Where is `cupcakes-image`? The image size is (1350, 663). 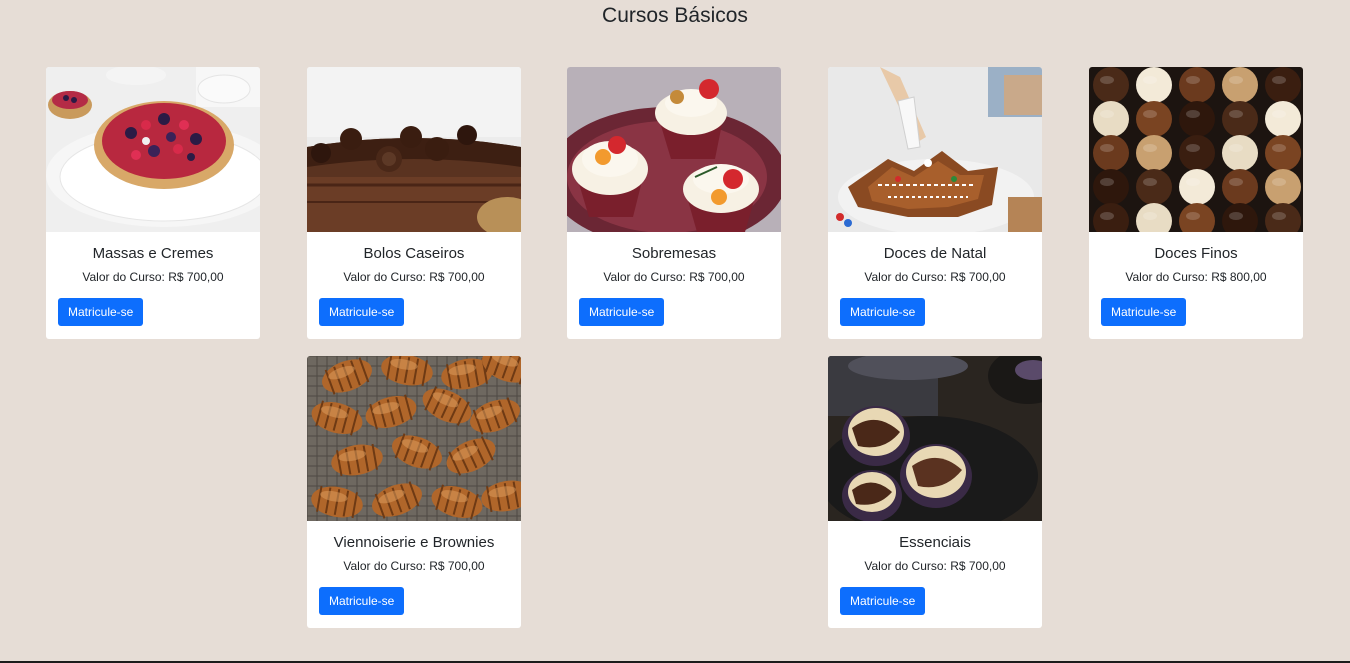 cupcakes-image is located at coordinates (674, 149).